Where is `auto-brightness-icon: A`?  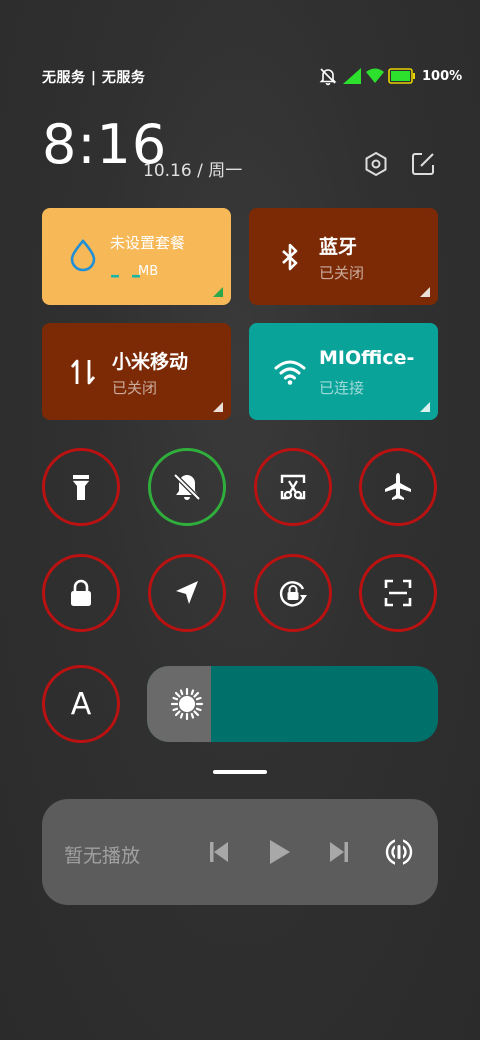
auto-brightness-icon: A is located at coordinates (81, 704).